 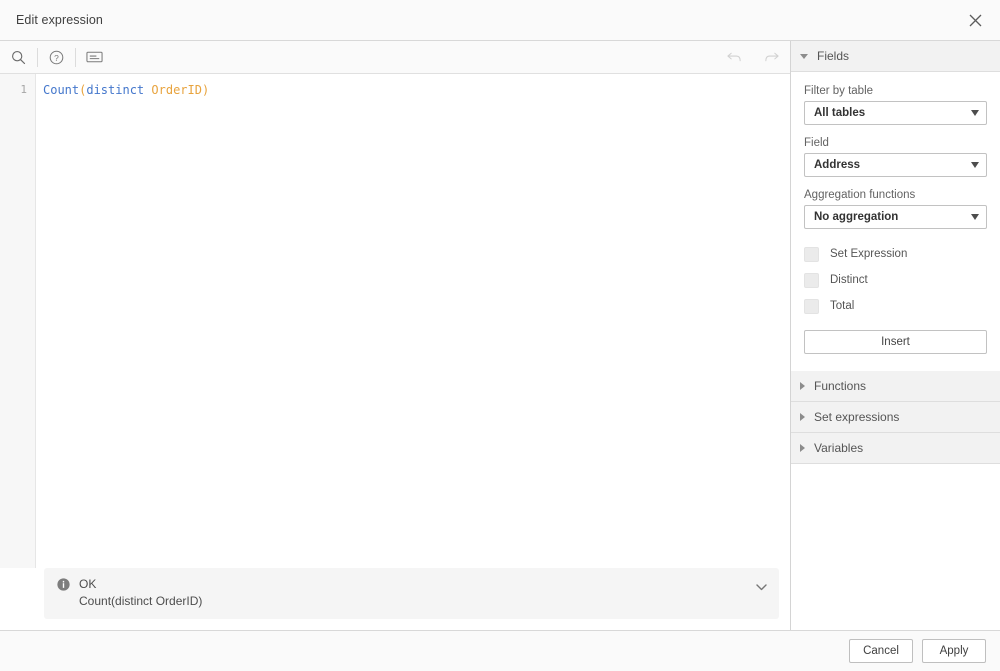 I want to click on token-field: OrderID, so click(x=176, y=90).